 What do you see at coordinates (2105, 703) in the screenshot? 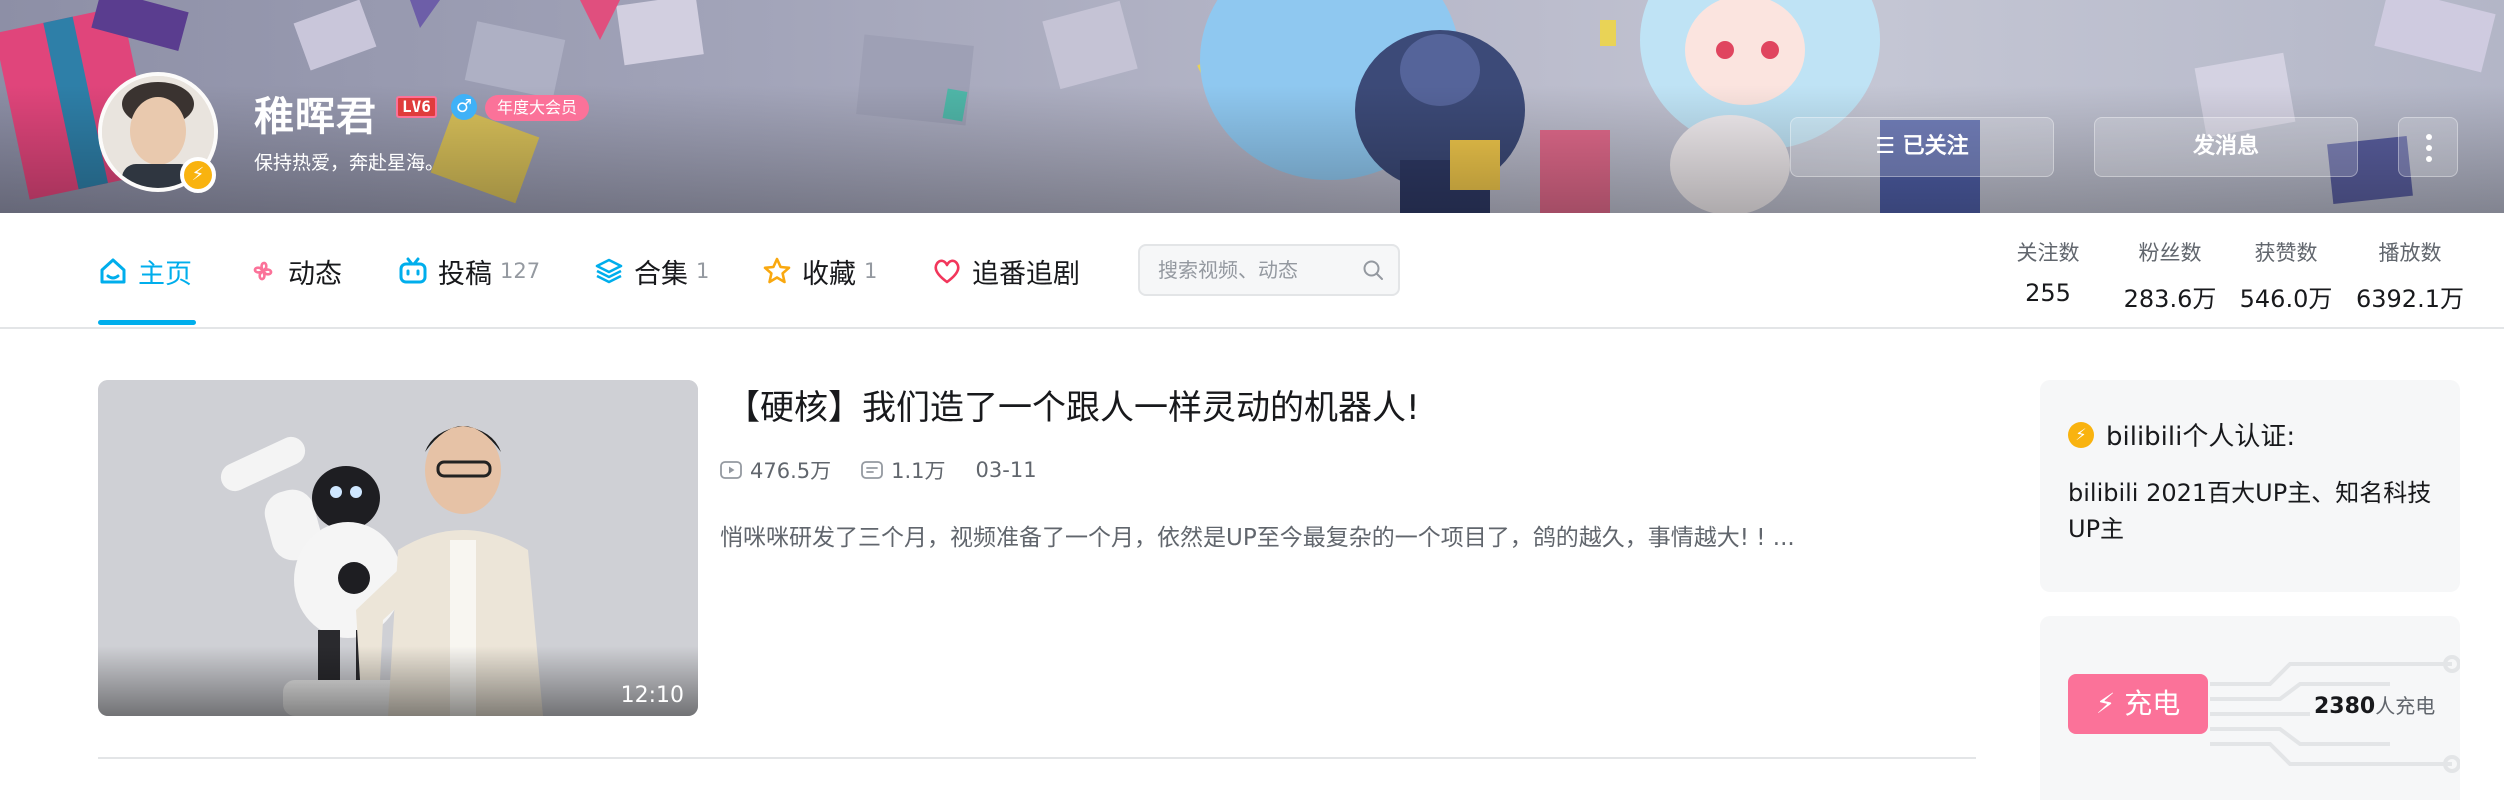
I see `lightning-icon: ⚡` at bounding box center [2105, 703].